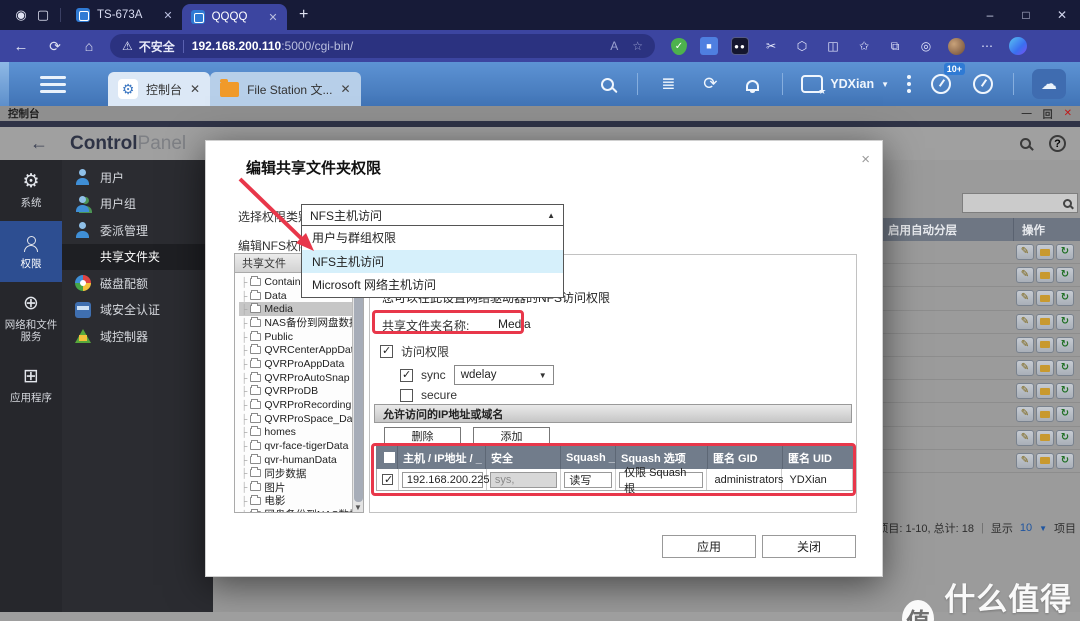  Describe the element at coordinates (159, 89) in the screenshot. I see `qts-tab-control-panel: ⚙ 控制台 ✕` at that location.